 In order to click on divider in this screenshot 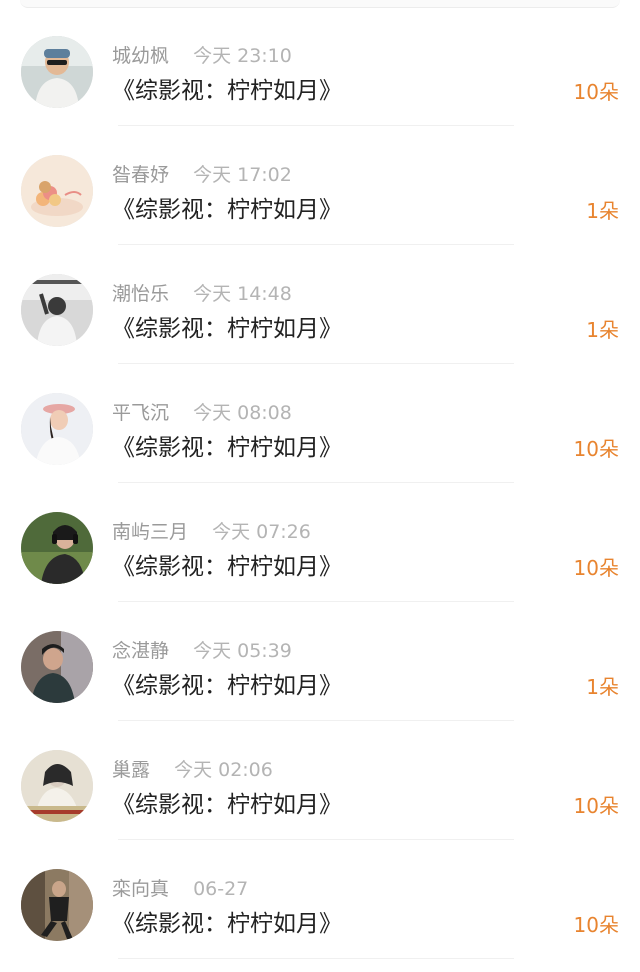, I will do `click(316, 958)`.